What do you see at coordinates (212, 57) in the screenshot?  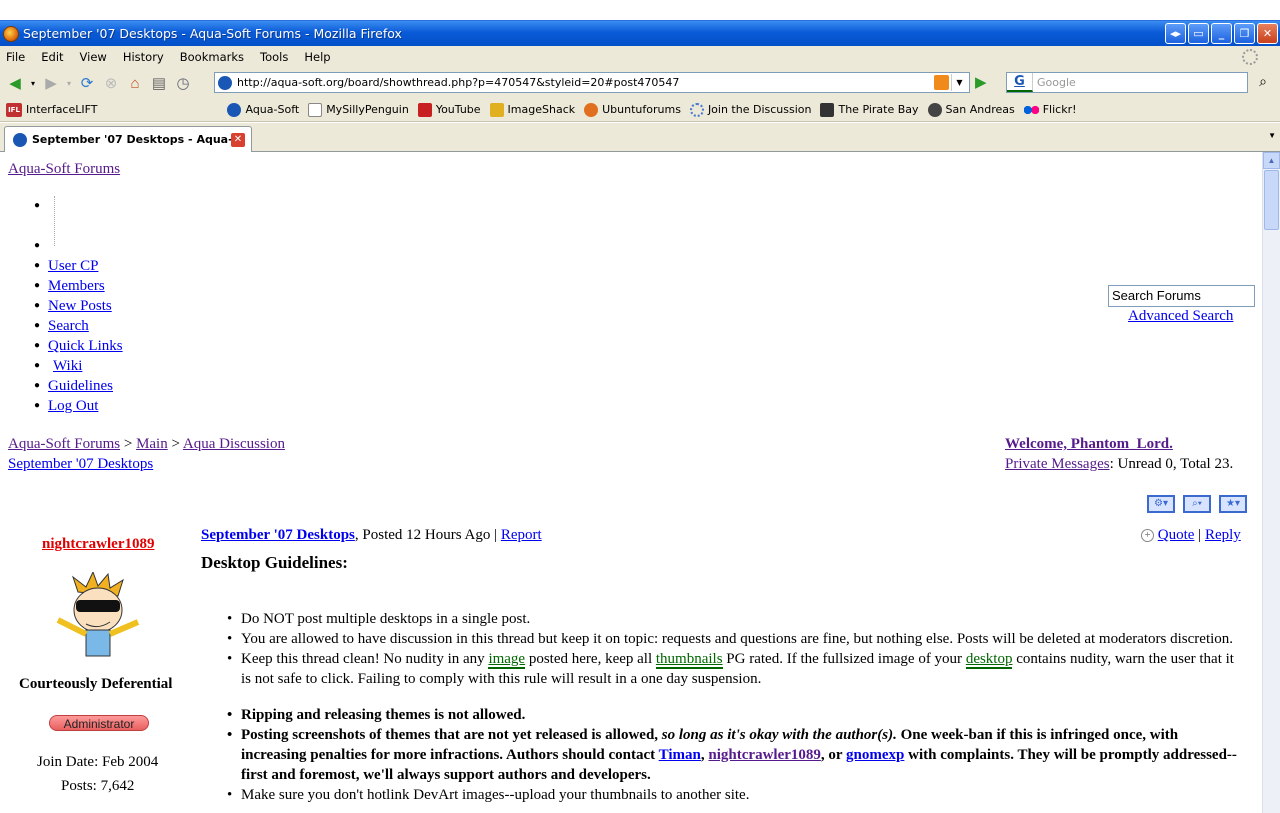 I see `menu-bookmarks: Bookmarks` at bounding box center [212, 57].